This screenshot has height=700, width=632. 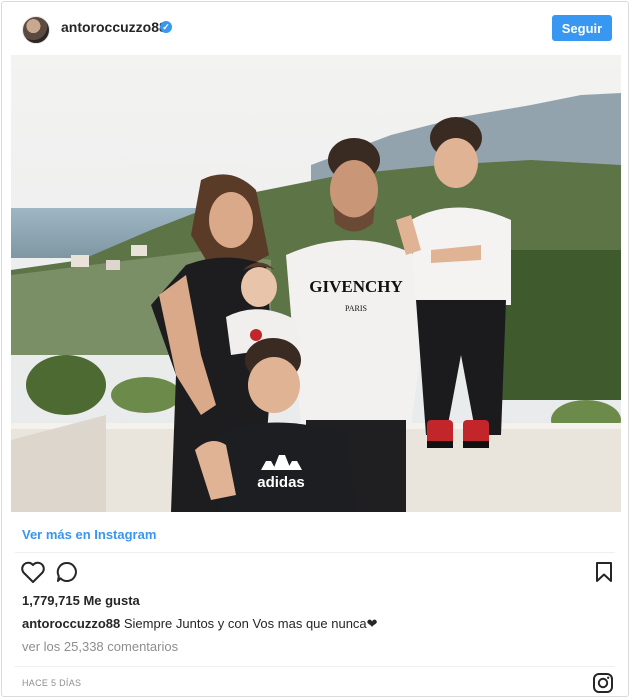 What do you see at coordinates (259, 287) in the screenshot?
I see `baby-face` at bounding box center [259, 287].